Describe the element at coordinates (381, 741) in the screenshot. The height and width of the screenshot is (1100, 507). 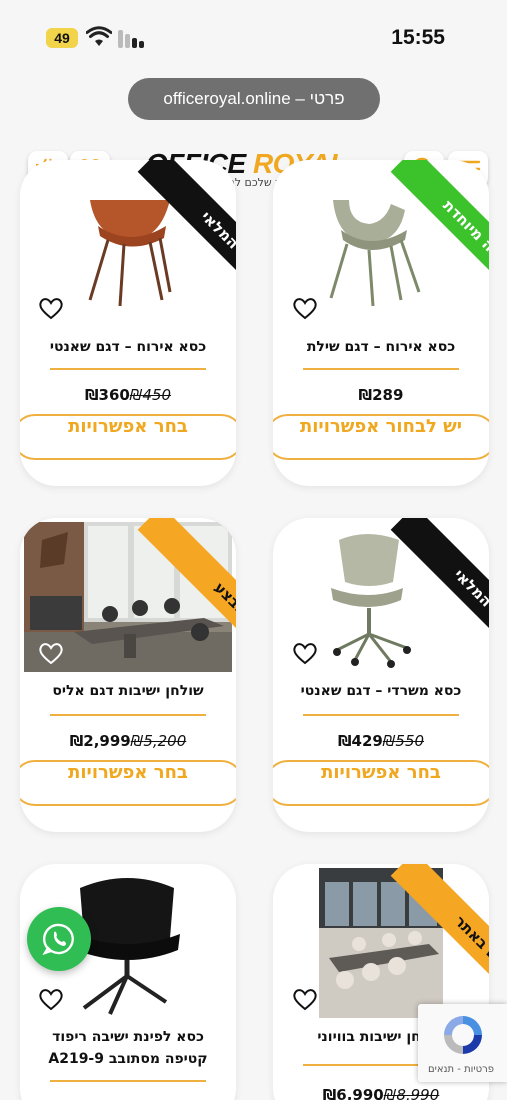
I see `product-price: ₪429₪550` at that location.